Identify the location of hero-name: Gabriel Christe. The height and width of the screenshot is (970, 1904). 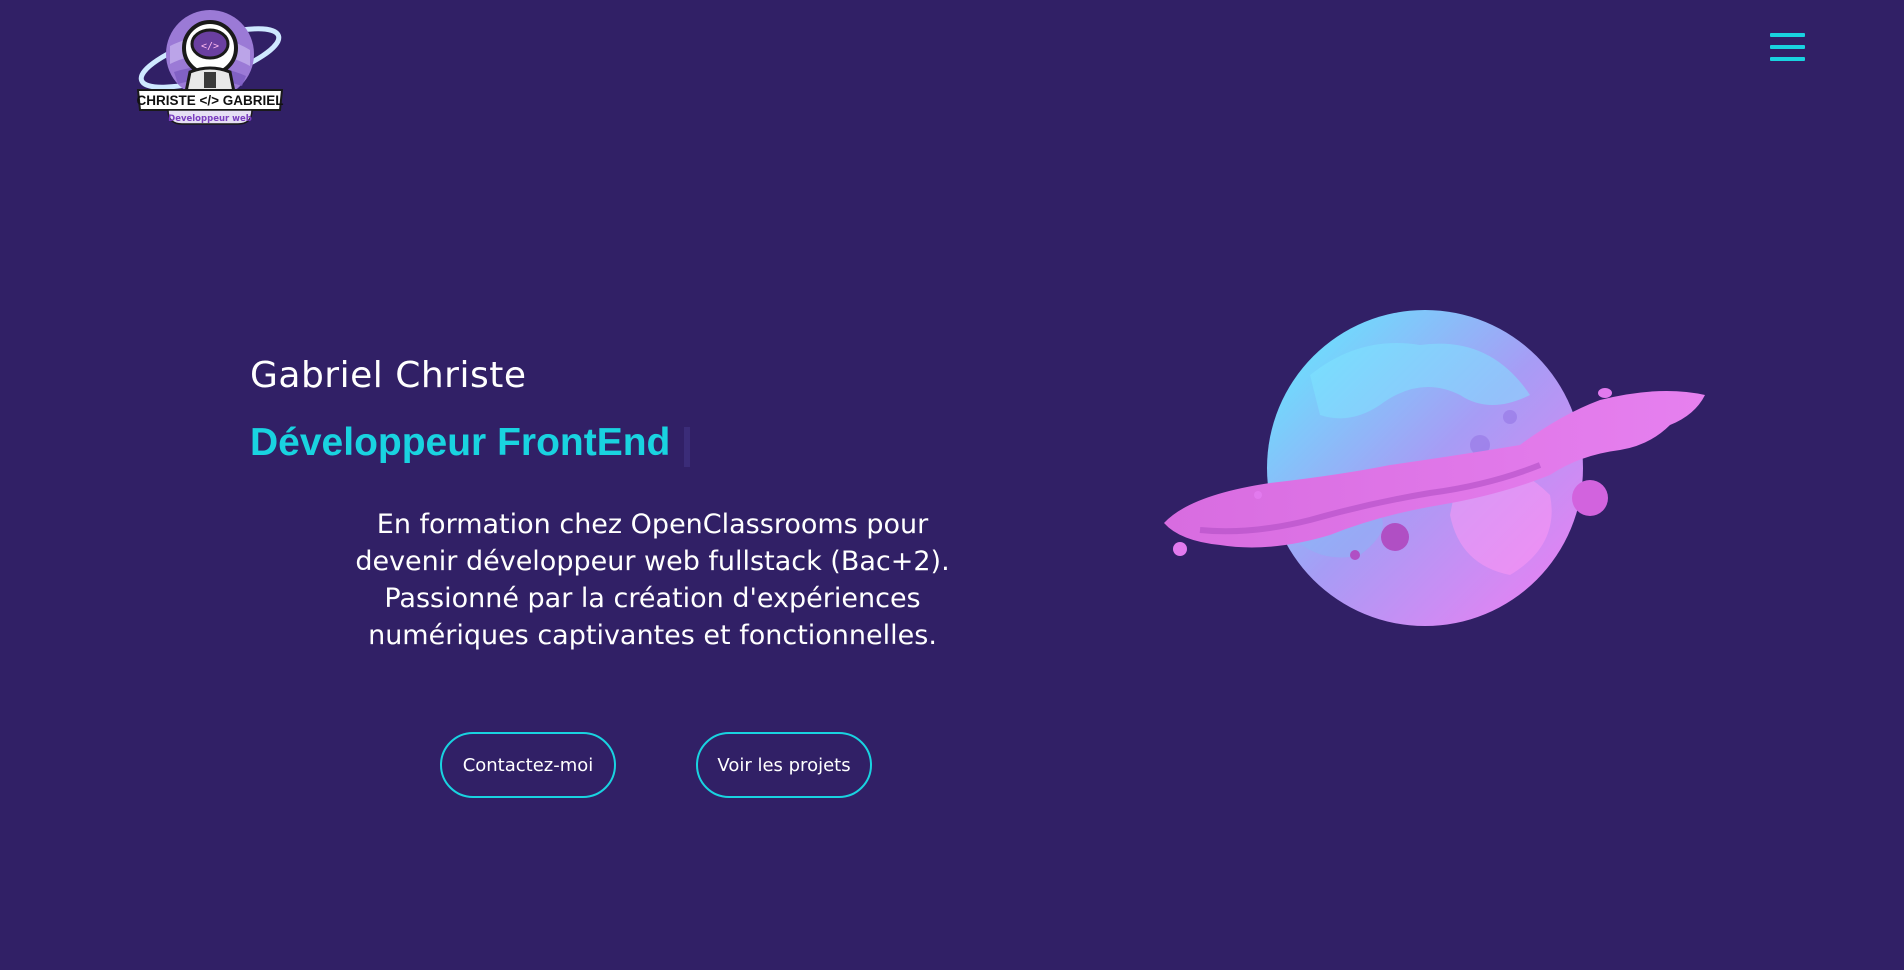
(388, 375).